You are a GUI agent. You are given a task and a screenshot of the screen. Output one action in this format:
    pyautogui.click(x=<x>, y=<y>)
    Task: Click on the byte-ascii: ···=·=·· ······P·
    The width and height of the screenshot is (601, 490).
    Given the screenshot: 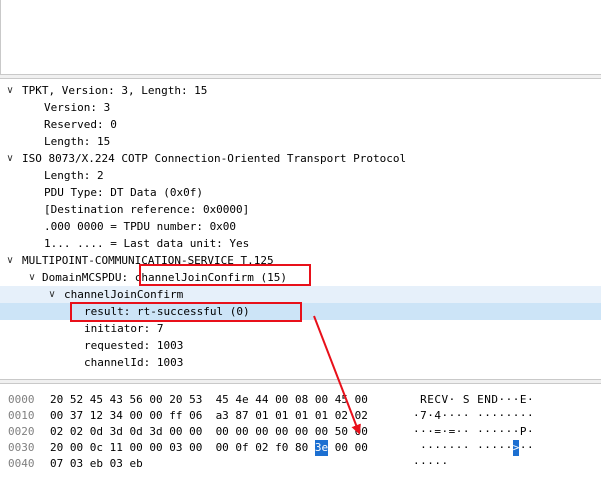 What is the action you would take?
    pyautogui.click(x=473, y=432)
    